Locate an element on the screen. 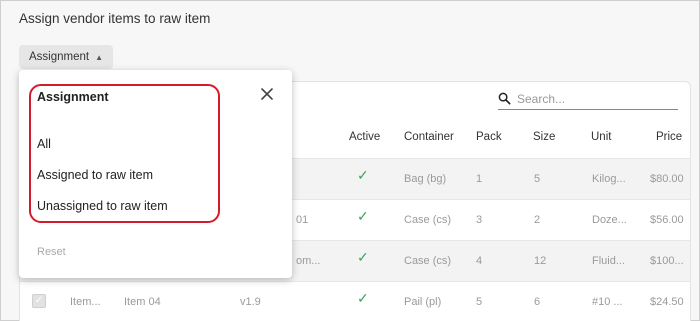 The height and width of the screenshot is (321, 700). cell-size: 5 is located at coordinates (537, 179).